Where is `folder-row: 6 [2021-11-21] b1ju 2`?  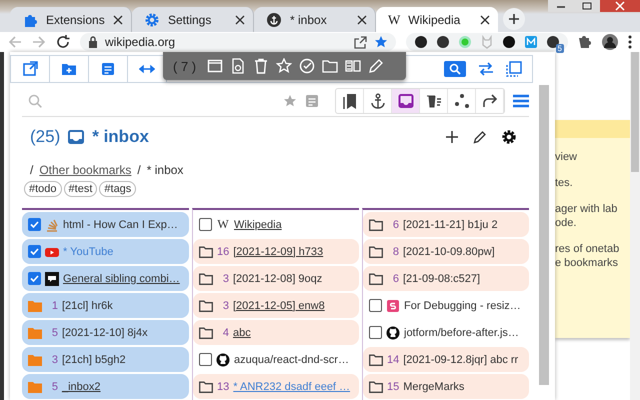 folder-row: 6 [2021-11-21] b1ju 2 is located at coordinates (446, 224).